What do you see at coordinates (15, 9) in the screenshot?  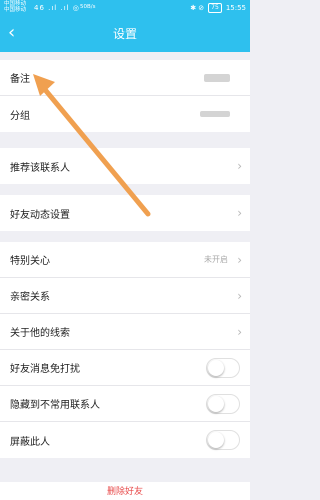 I see `carrier-line-2: 中国移动` at bounding box center [15, 9].